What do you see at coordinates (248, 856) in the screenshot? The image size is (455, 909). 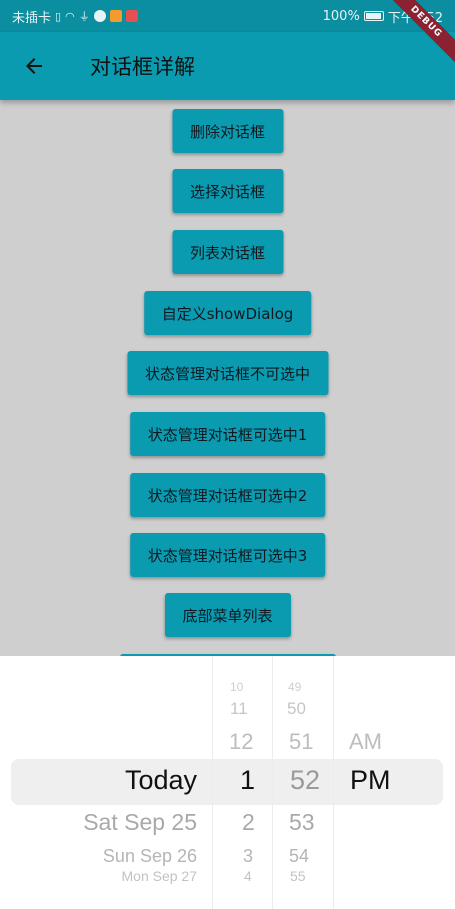 I see `hour-option: 3` at bounding box center [248, 856].